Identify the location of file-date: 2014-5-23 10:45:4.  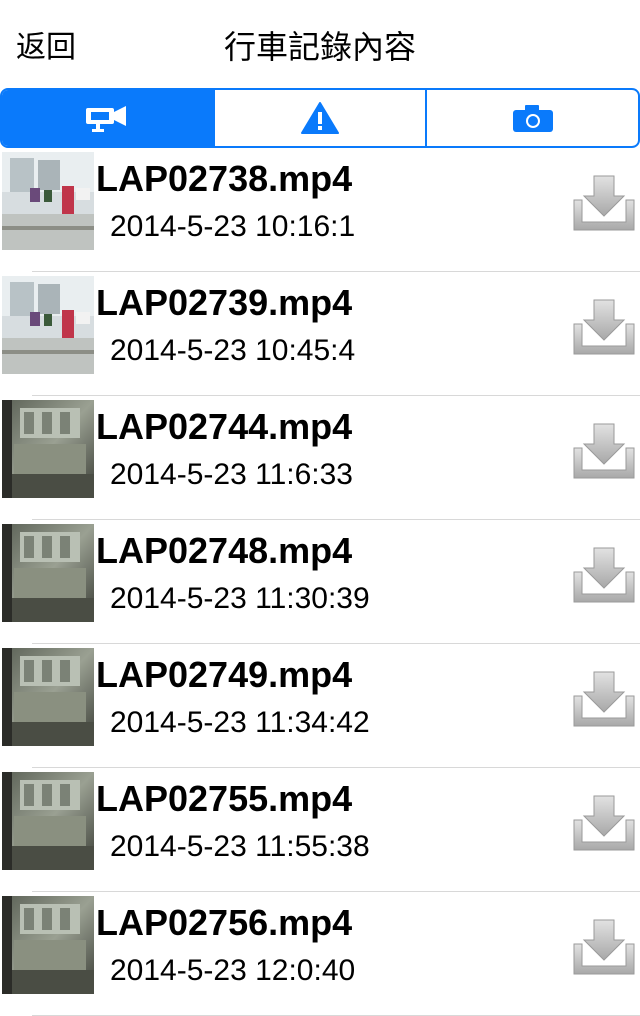
(233, 350).